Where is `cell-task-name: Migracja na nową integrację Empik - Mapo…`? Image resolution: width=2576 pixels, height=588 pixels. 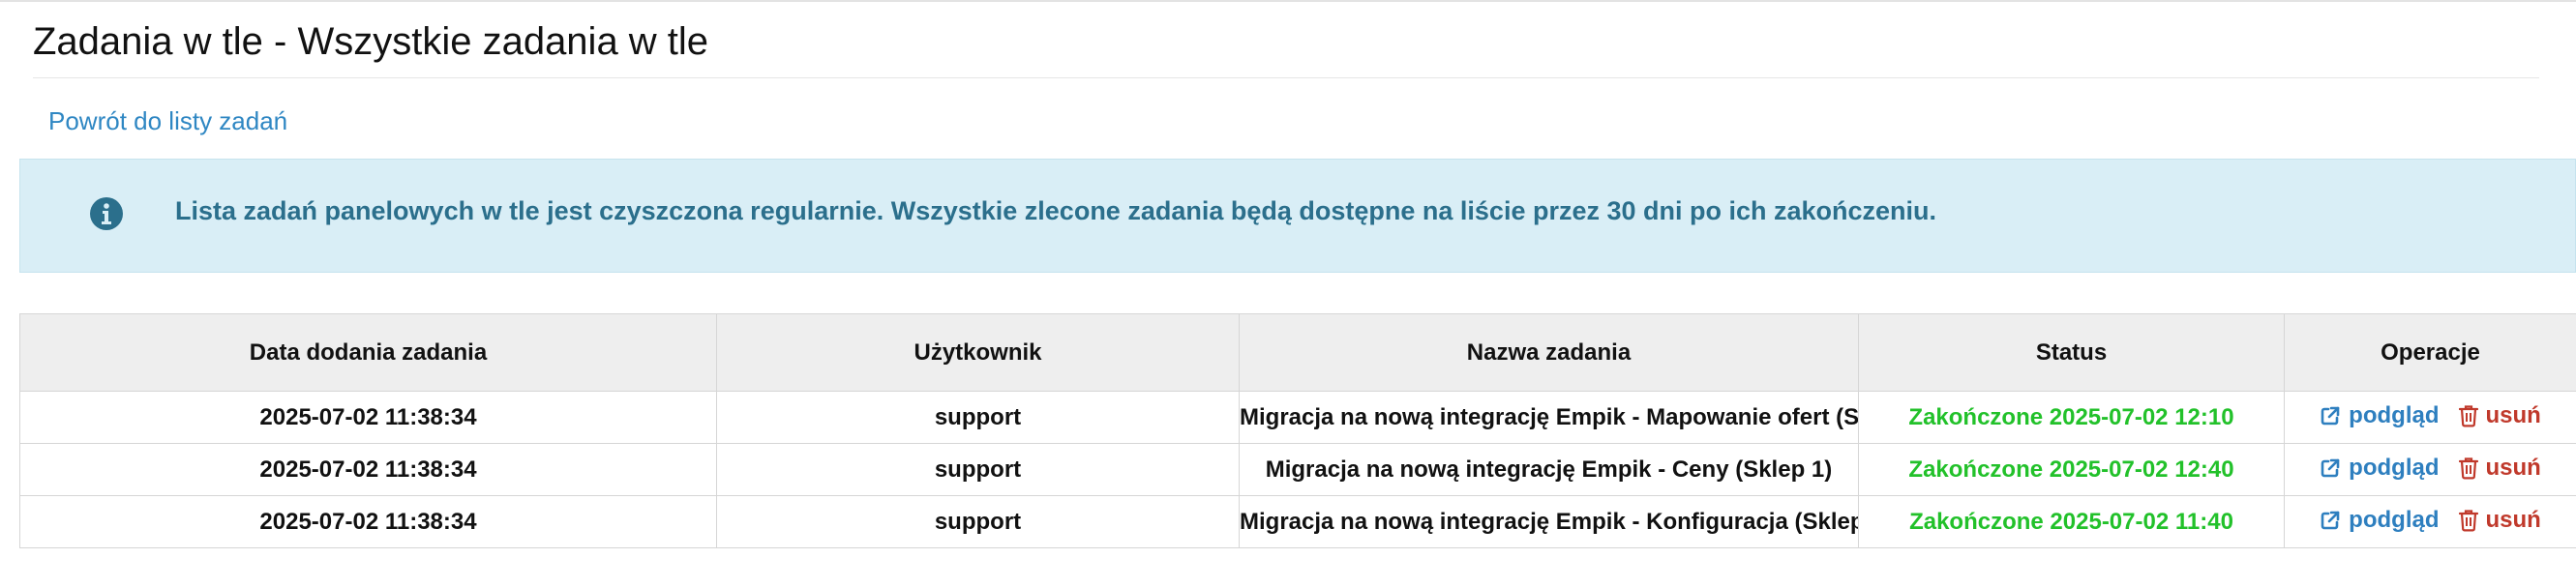 cell-task-name: Migracja na nową integrację Empik - Mapo… is located at coordinates (1549, 417).